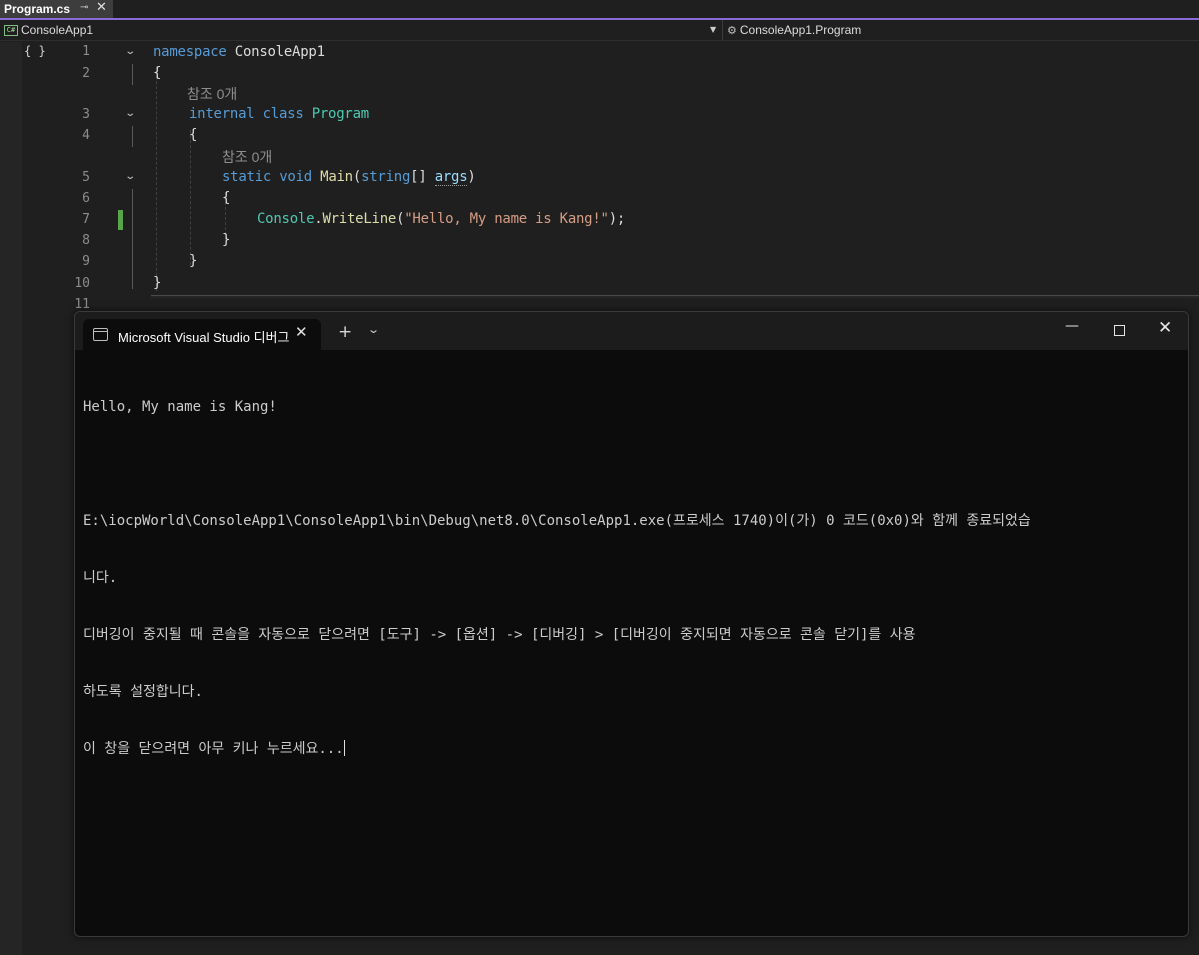  What do you see at coordinates (246, 114) in the screenshot?
I see `code-token: internal class` at bounding box center [246, 114].